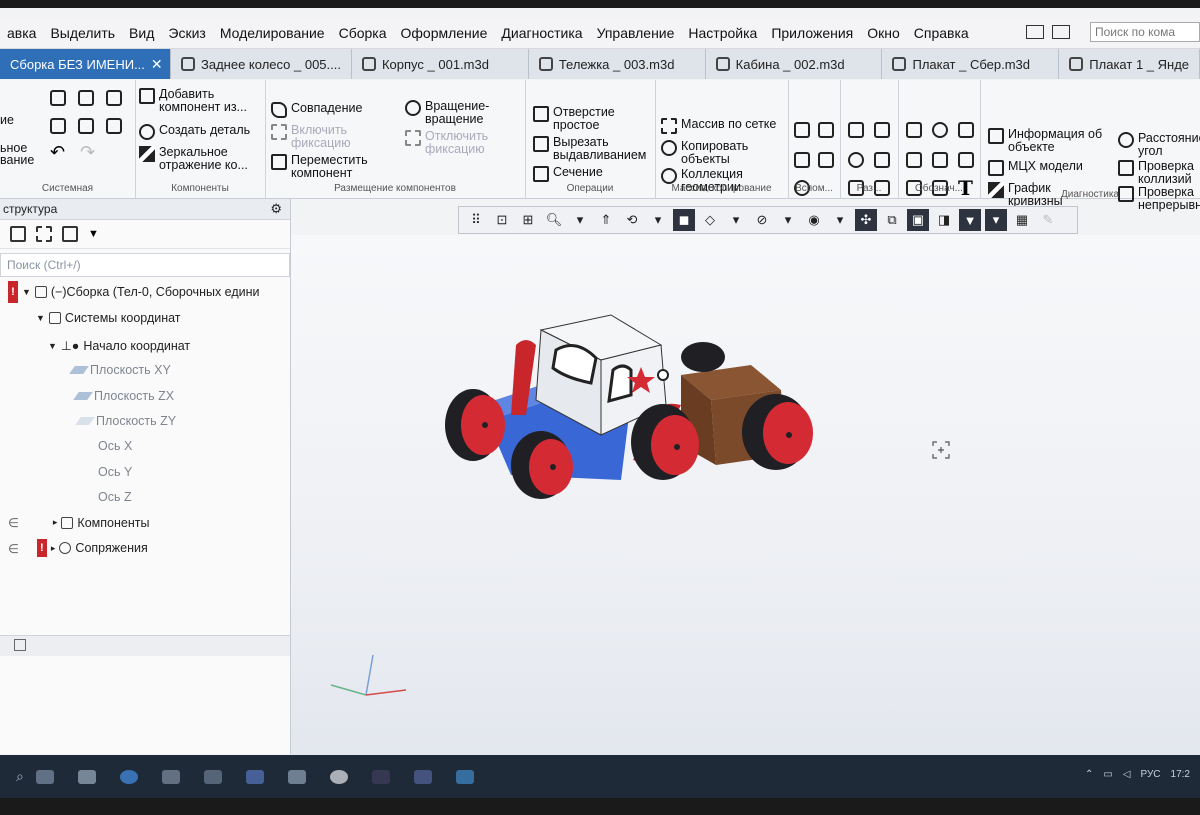  I want to click on tab-cart: Тележка _ 003.m3d, so click(617, 64).